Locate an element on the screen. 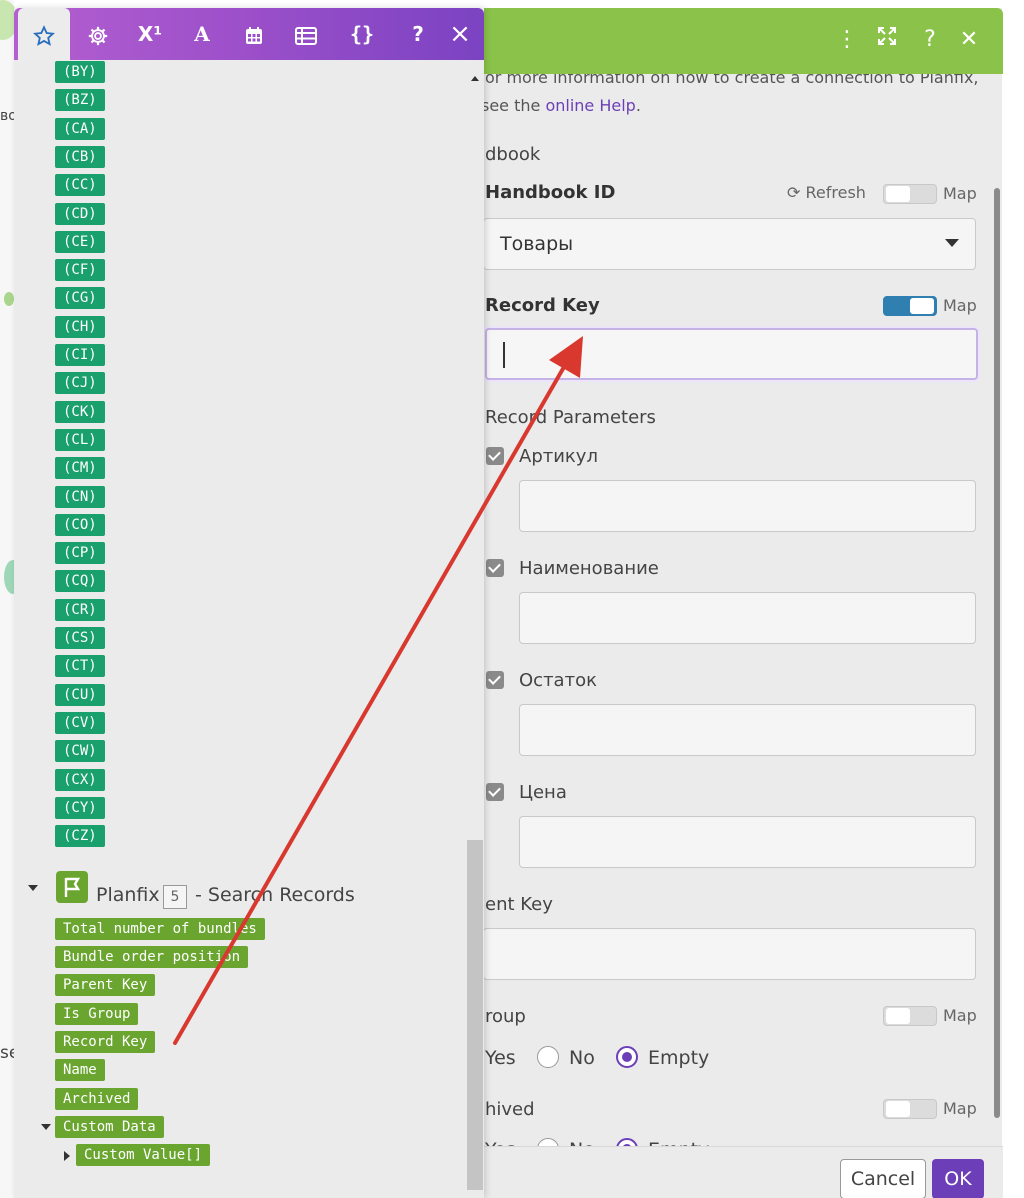  record-key-map-toggle is located at coordinates (910, 306).